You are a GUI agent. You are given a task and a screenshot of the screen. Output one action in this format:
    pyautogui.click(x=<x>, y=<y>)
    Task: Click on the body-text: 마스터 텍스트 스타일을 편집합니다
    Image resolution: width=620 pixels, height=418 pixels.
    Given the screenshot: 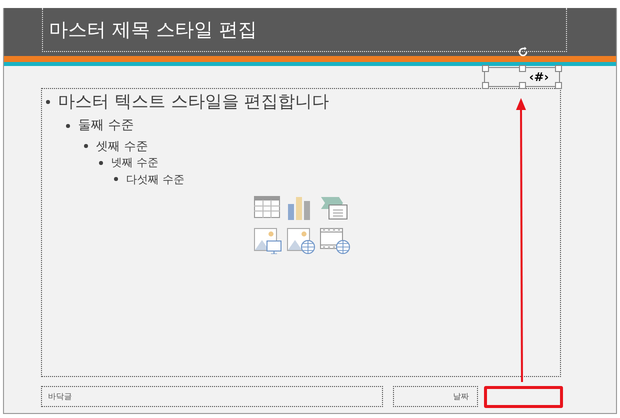 What is the action you would take?
    pyautogui.click(x=194, y=102)
    